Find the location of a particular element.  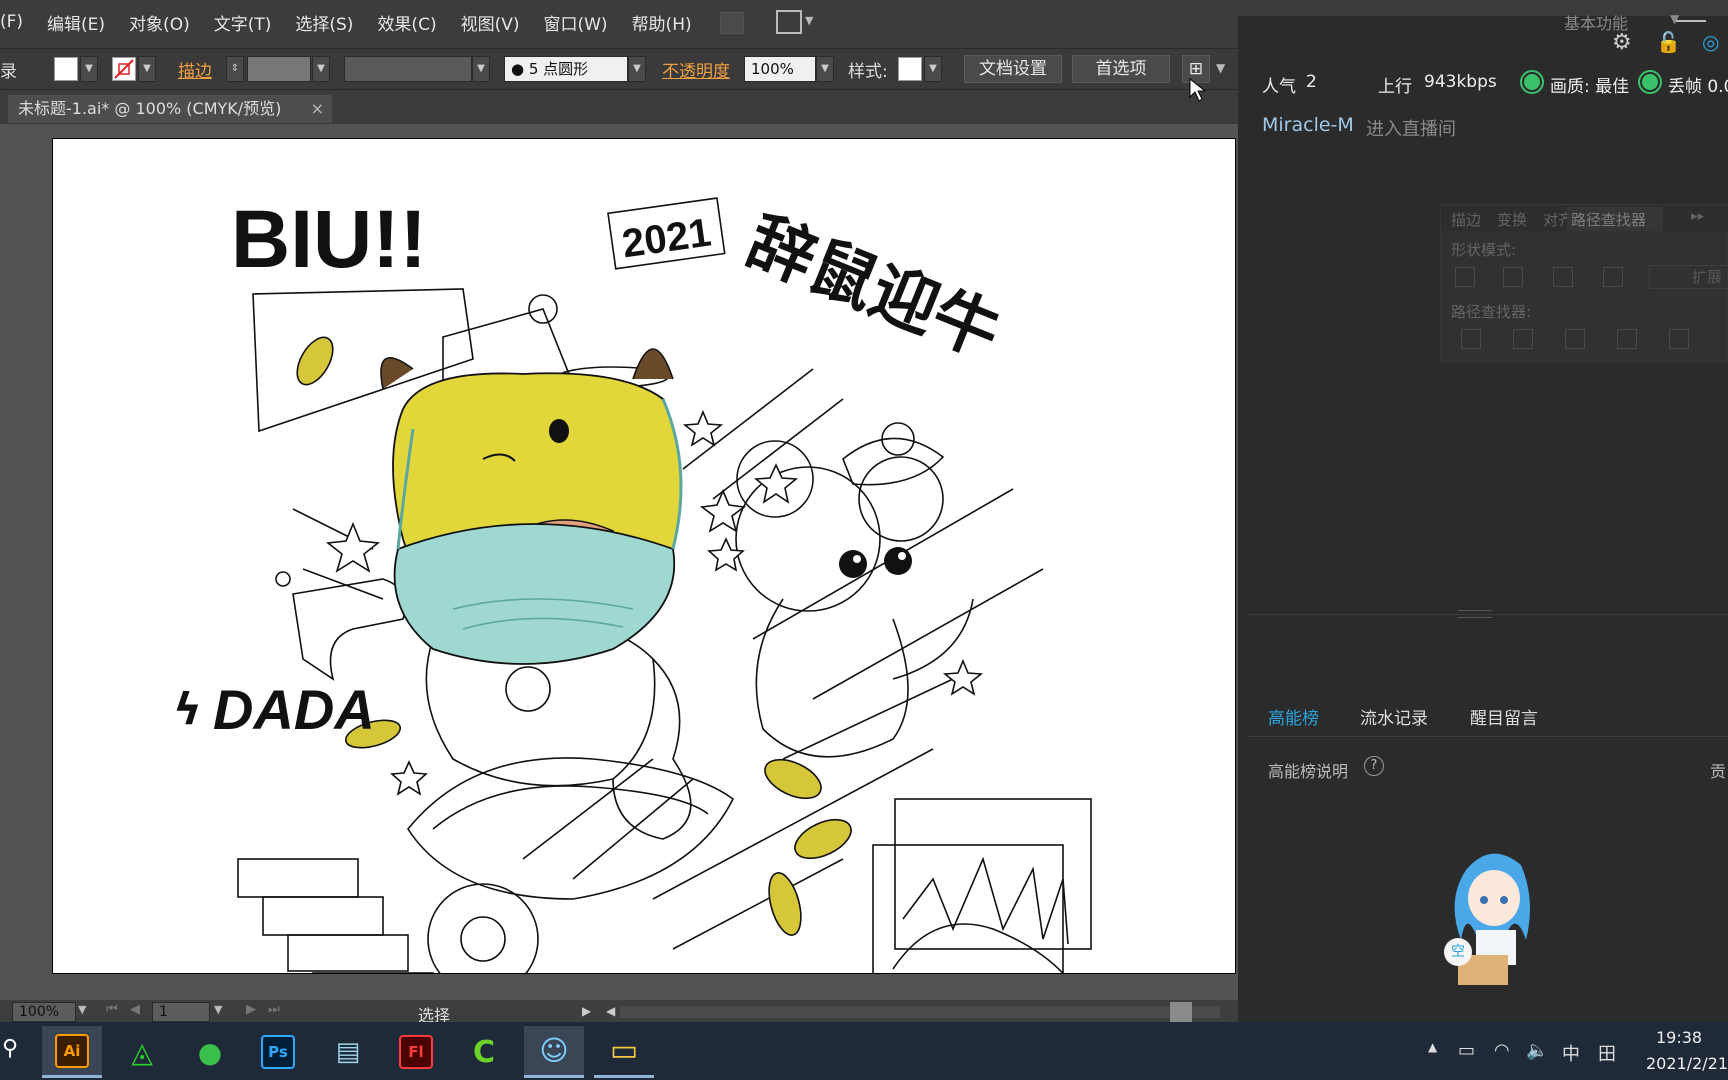

scrollbar-thumb is located at coordinates (1181, 1012).